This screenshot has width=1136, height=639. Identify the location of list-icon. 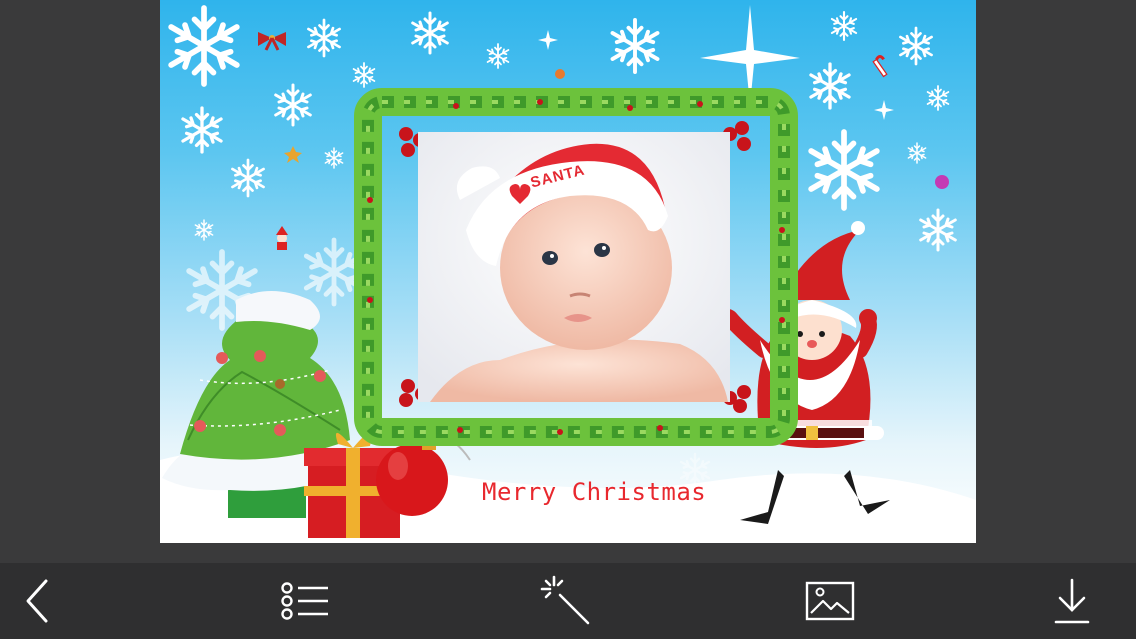
(304, 601).